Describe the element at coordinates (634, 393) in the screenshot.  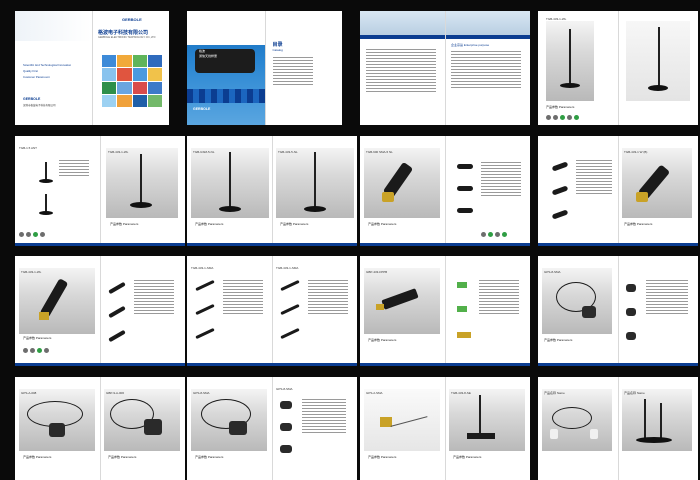
I see `photo-title-2: 产品名称 Name` at that location.